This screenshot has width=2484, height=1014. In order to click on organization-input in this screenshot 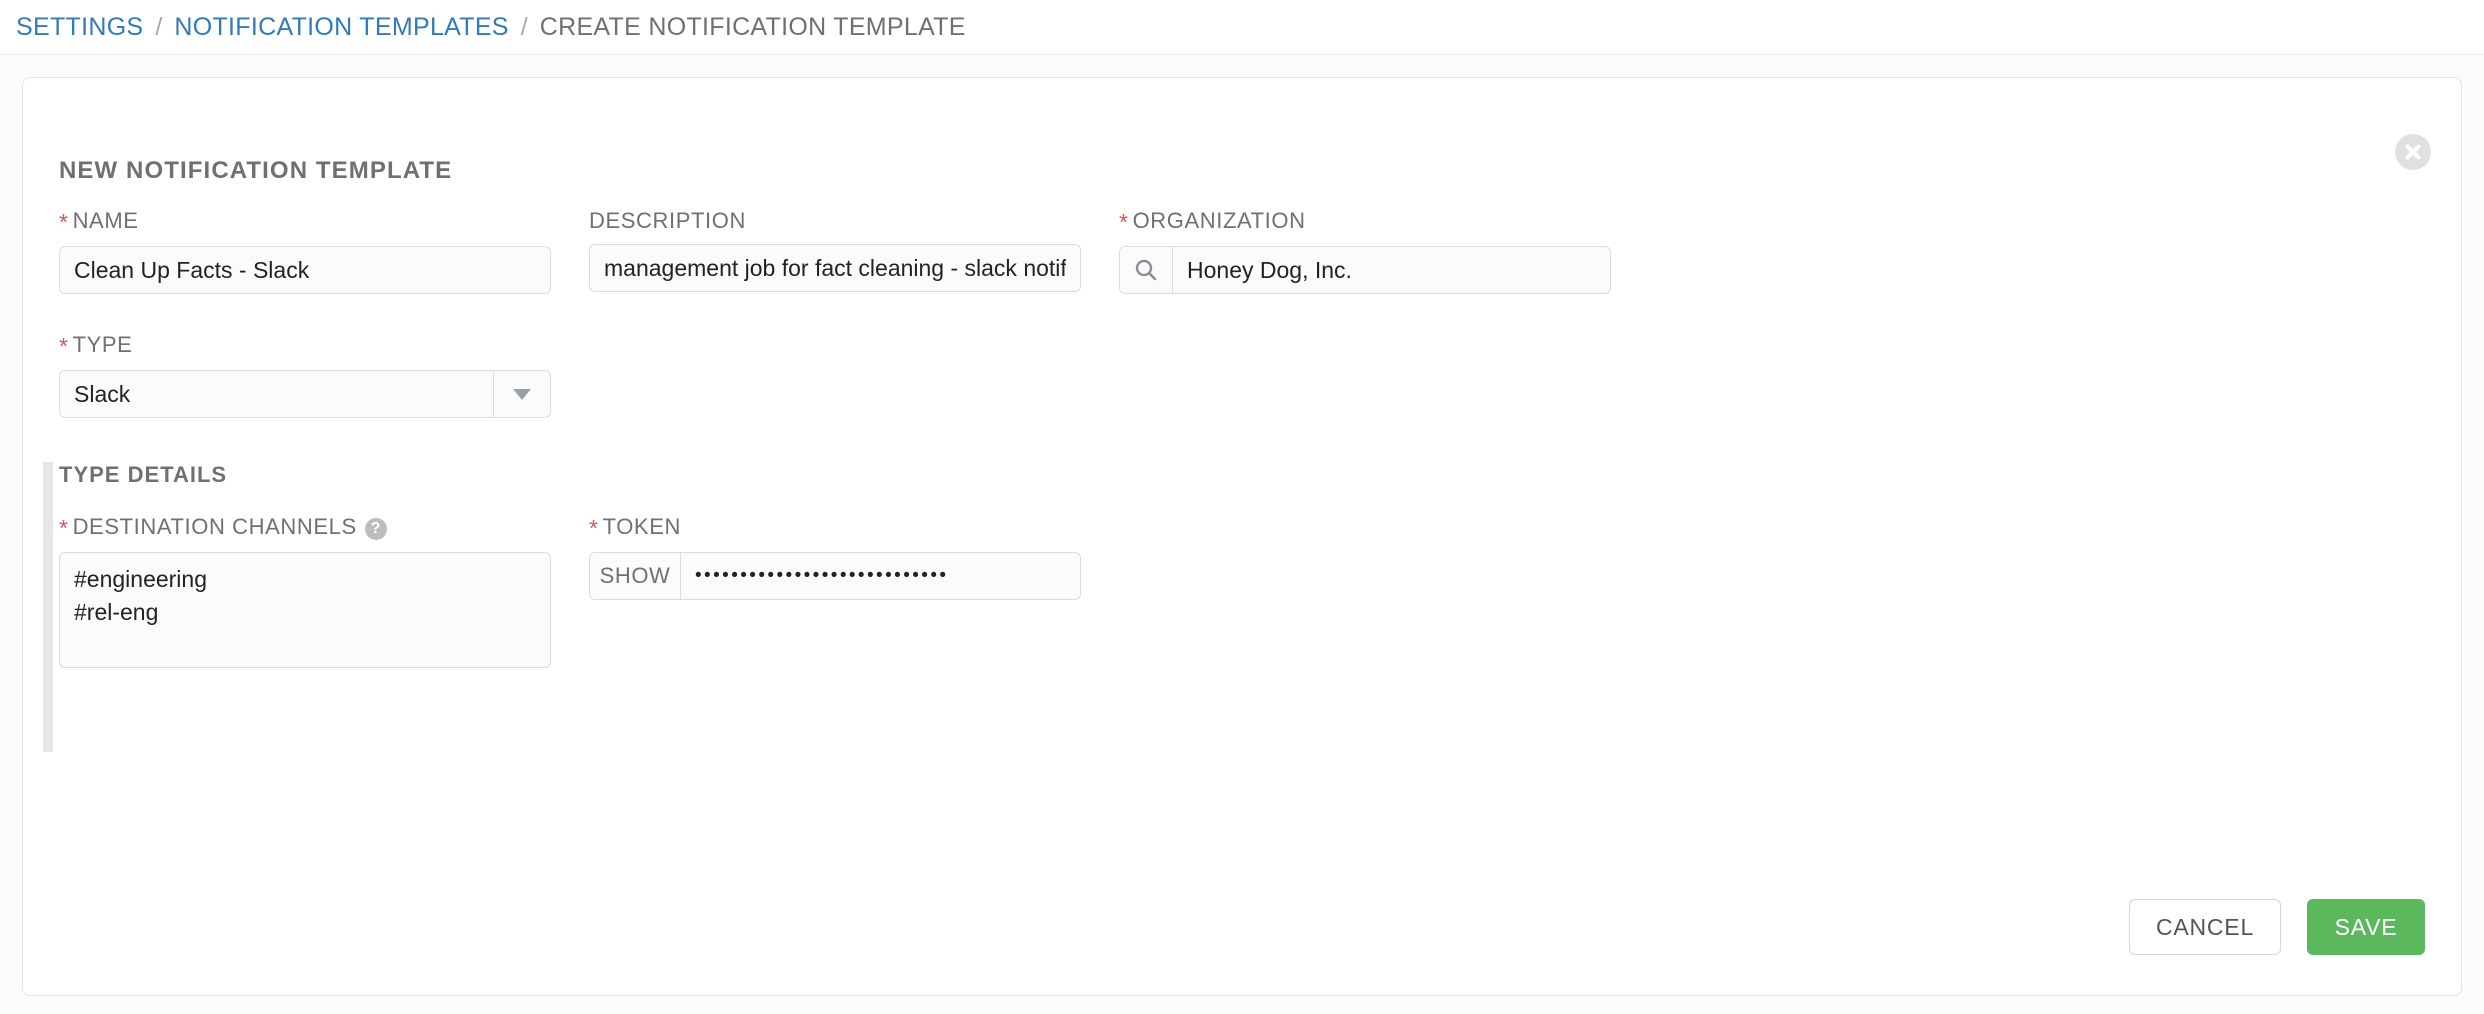, I will do `click(1391, 270)`.